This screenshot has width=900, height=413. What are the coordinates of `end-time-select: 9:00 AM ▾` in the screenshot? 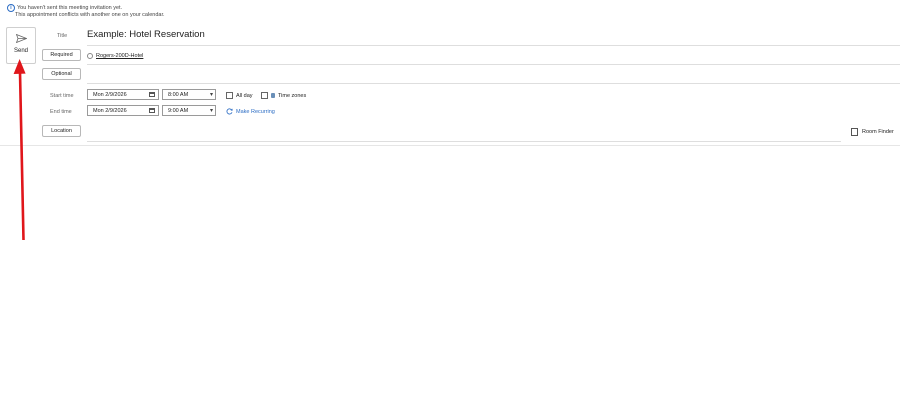 It's located at (189, 110).